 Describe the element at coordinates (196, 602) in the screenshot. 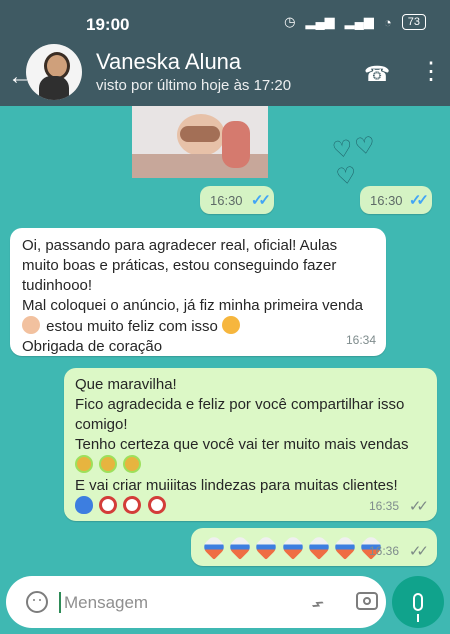

I see `message-input: Mensagem ⌁` at that location.